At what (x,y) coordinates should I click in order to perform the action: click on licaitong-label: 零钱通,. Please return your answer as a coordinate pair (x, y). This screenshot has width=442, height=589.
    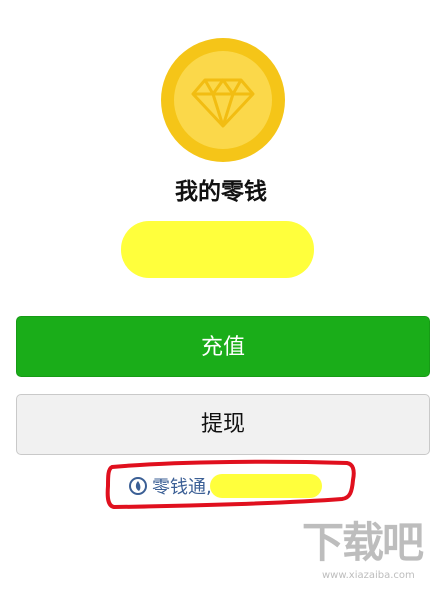
    Looking at the image, I should click on (182, 487).